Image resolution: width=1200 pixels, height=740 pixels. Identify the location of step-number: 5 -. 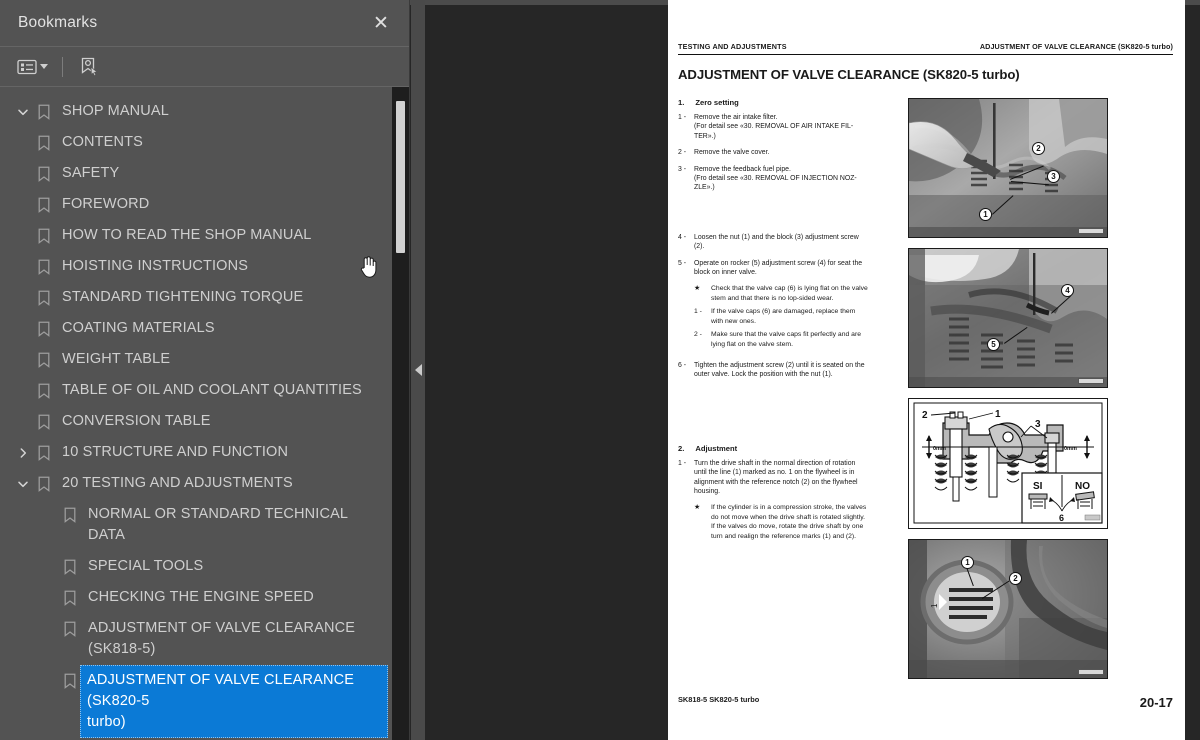
(682, 263).